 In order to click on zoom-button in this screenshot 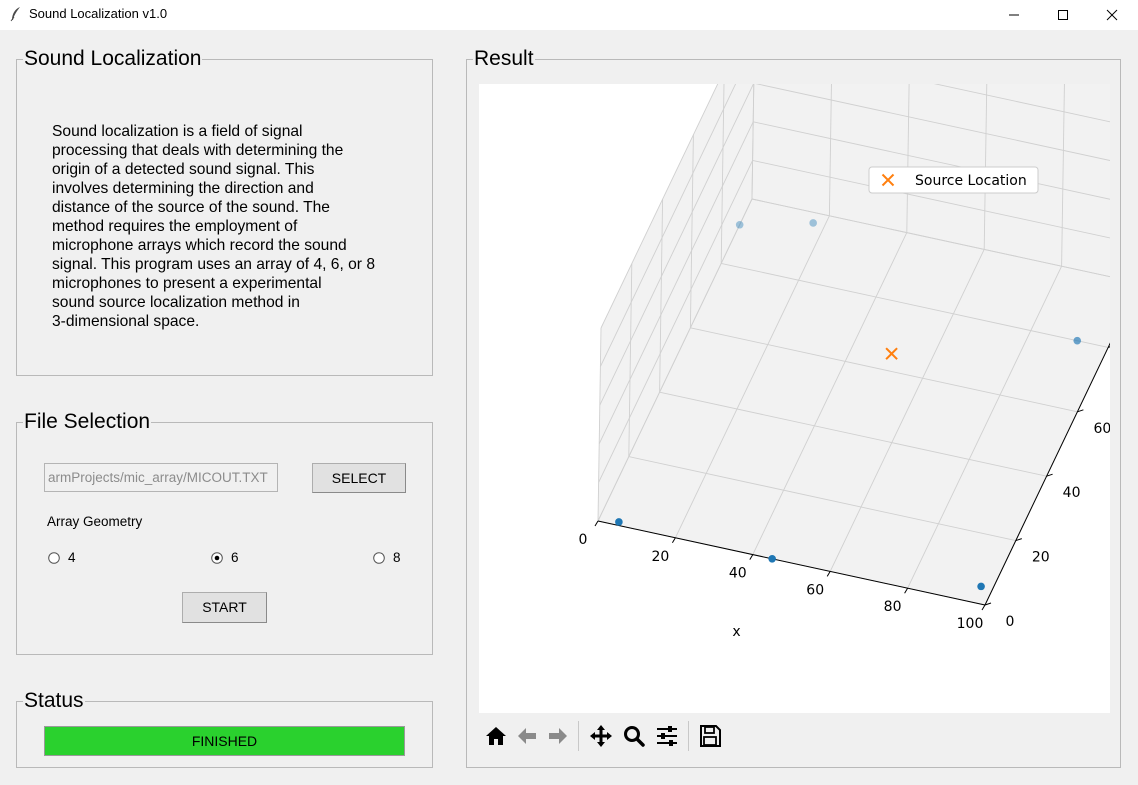, I will do `click(634, 736)`.